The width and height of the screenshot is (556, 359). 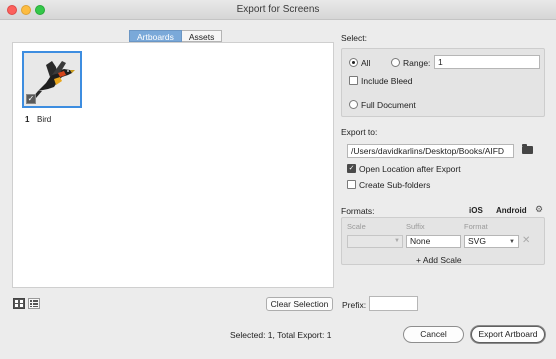 What do you see at coordinates (395, 62) in the screenshot?
I see `range-radio` at bounding box center [395, 62].